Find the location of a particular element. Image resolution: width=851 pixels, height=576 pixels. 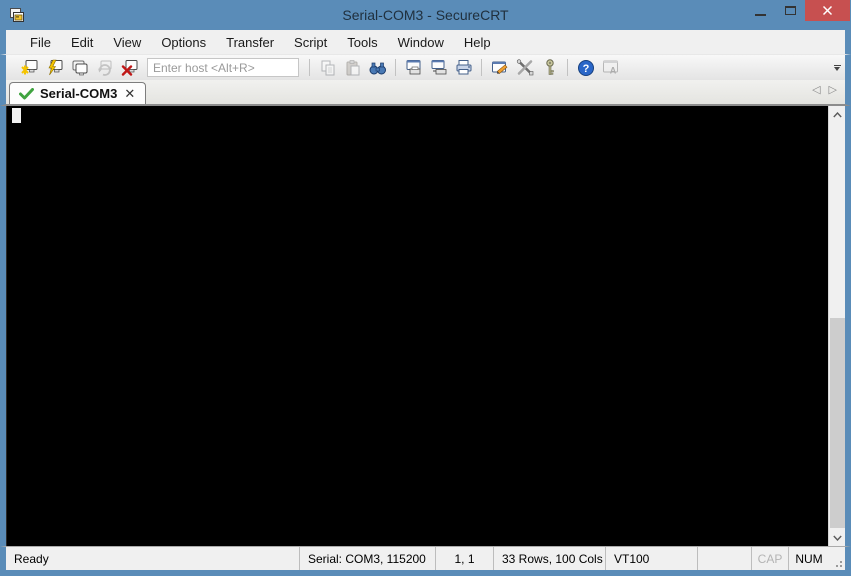

vertical-scrollbar is located at coordinates (836, 326).